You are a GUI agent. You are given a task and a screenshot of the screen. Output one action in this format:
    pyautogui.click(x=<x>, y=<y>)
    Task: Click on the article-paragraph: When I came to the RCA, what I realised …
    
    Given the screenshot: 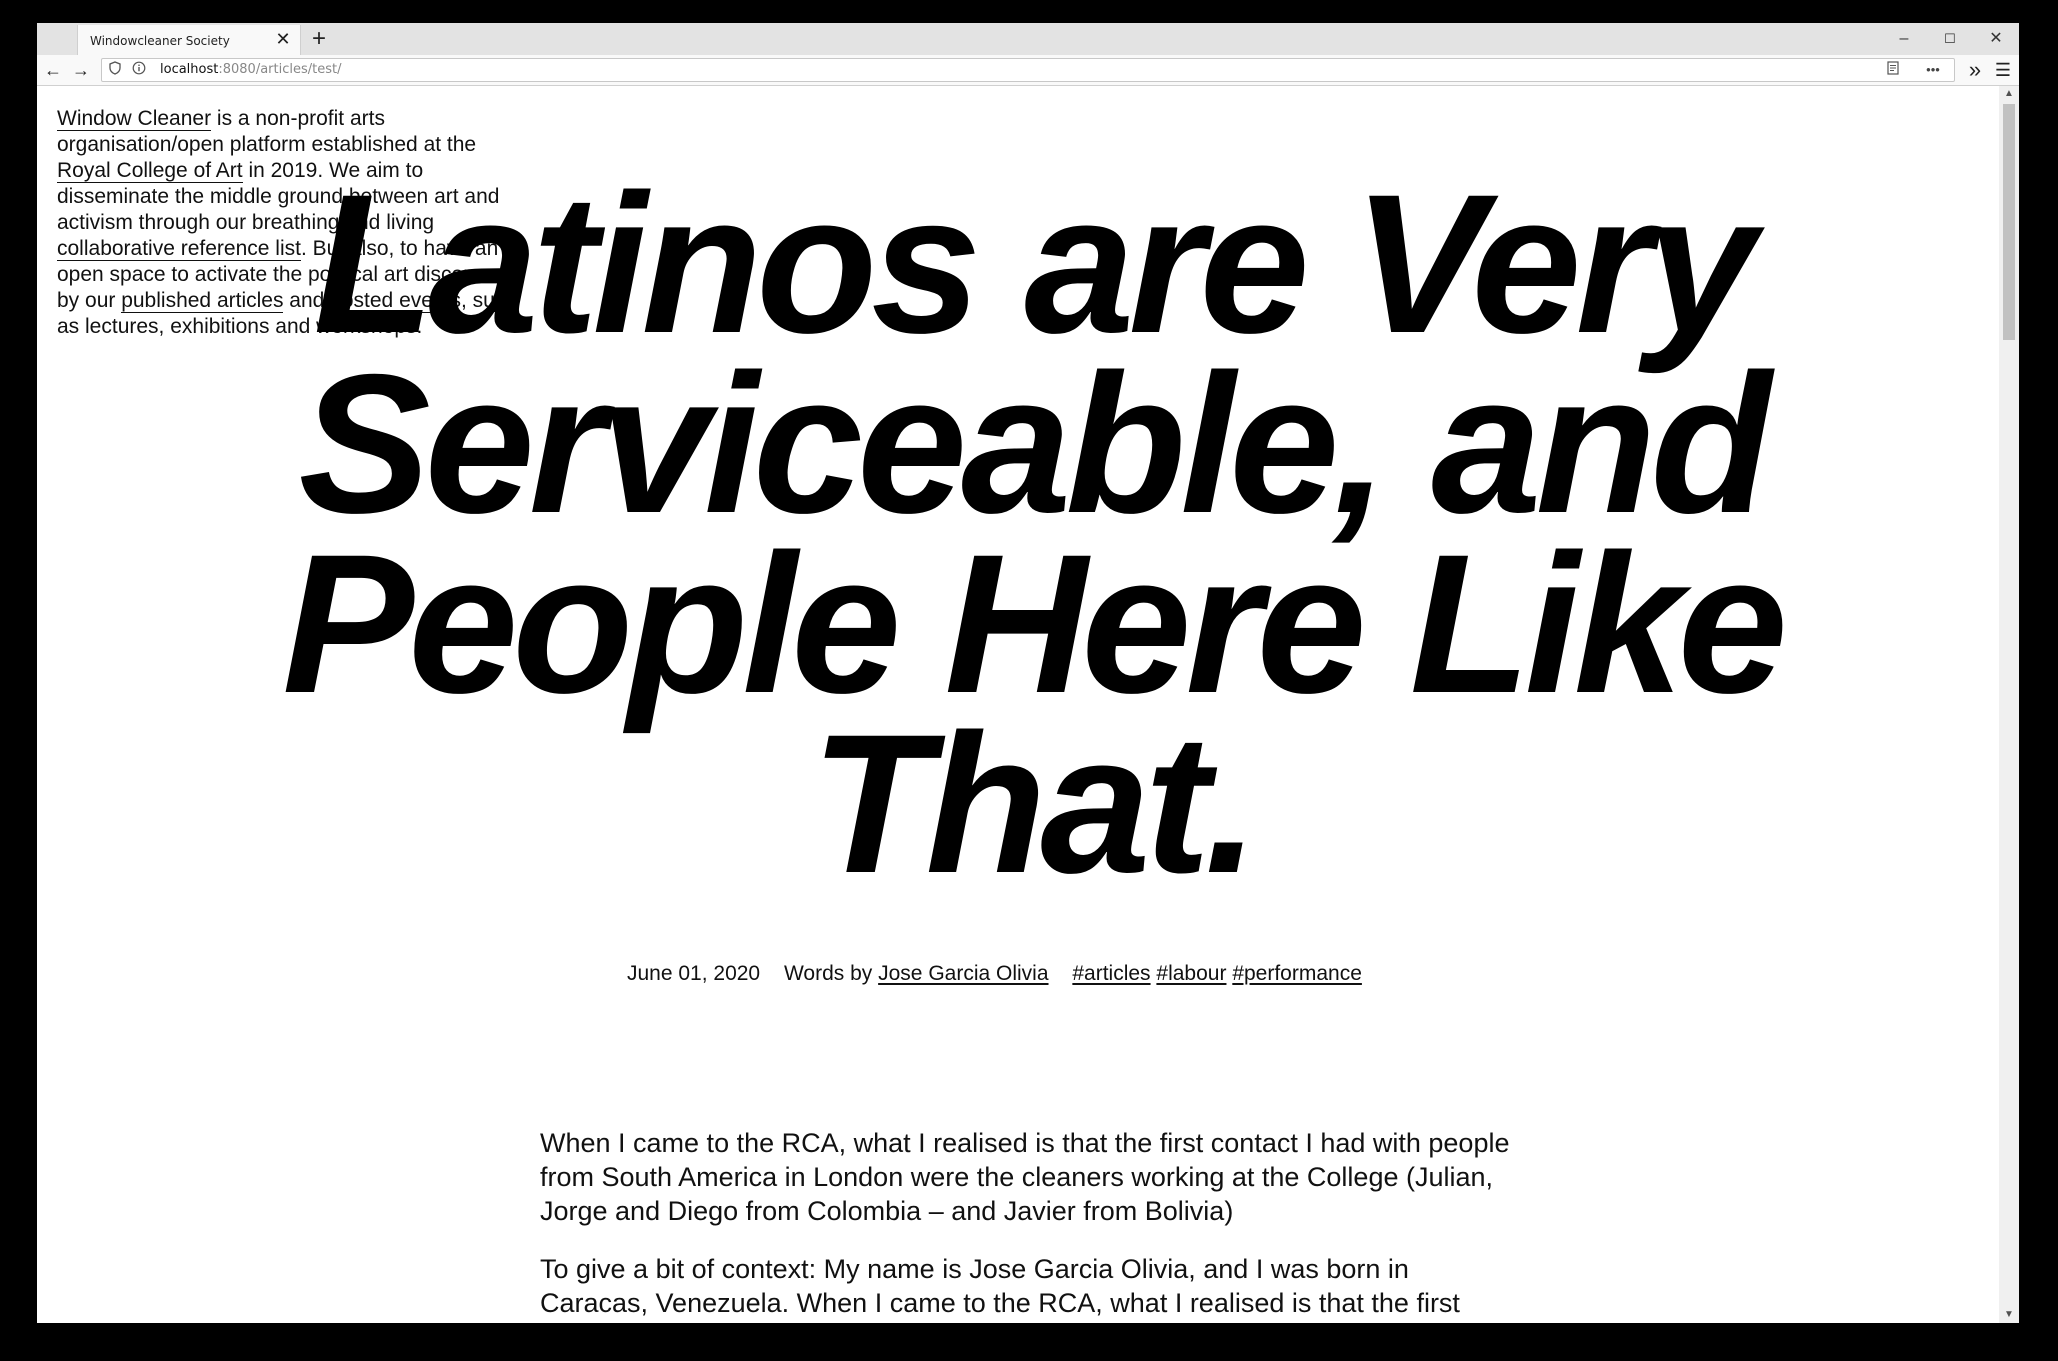 What is the action you would take?
    pyautogui.click(x=1025, y=1177)
    